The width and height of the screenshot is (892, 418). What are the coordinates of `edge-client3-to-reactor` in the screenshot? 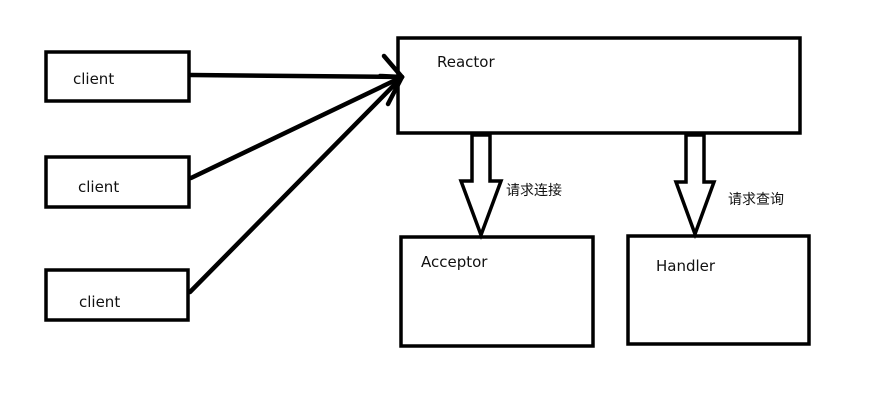 It's located at (296, 184).